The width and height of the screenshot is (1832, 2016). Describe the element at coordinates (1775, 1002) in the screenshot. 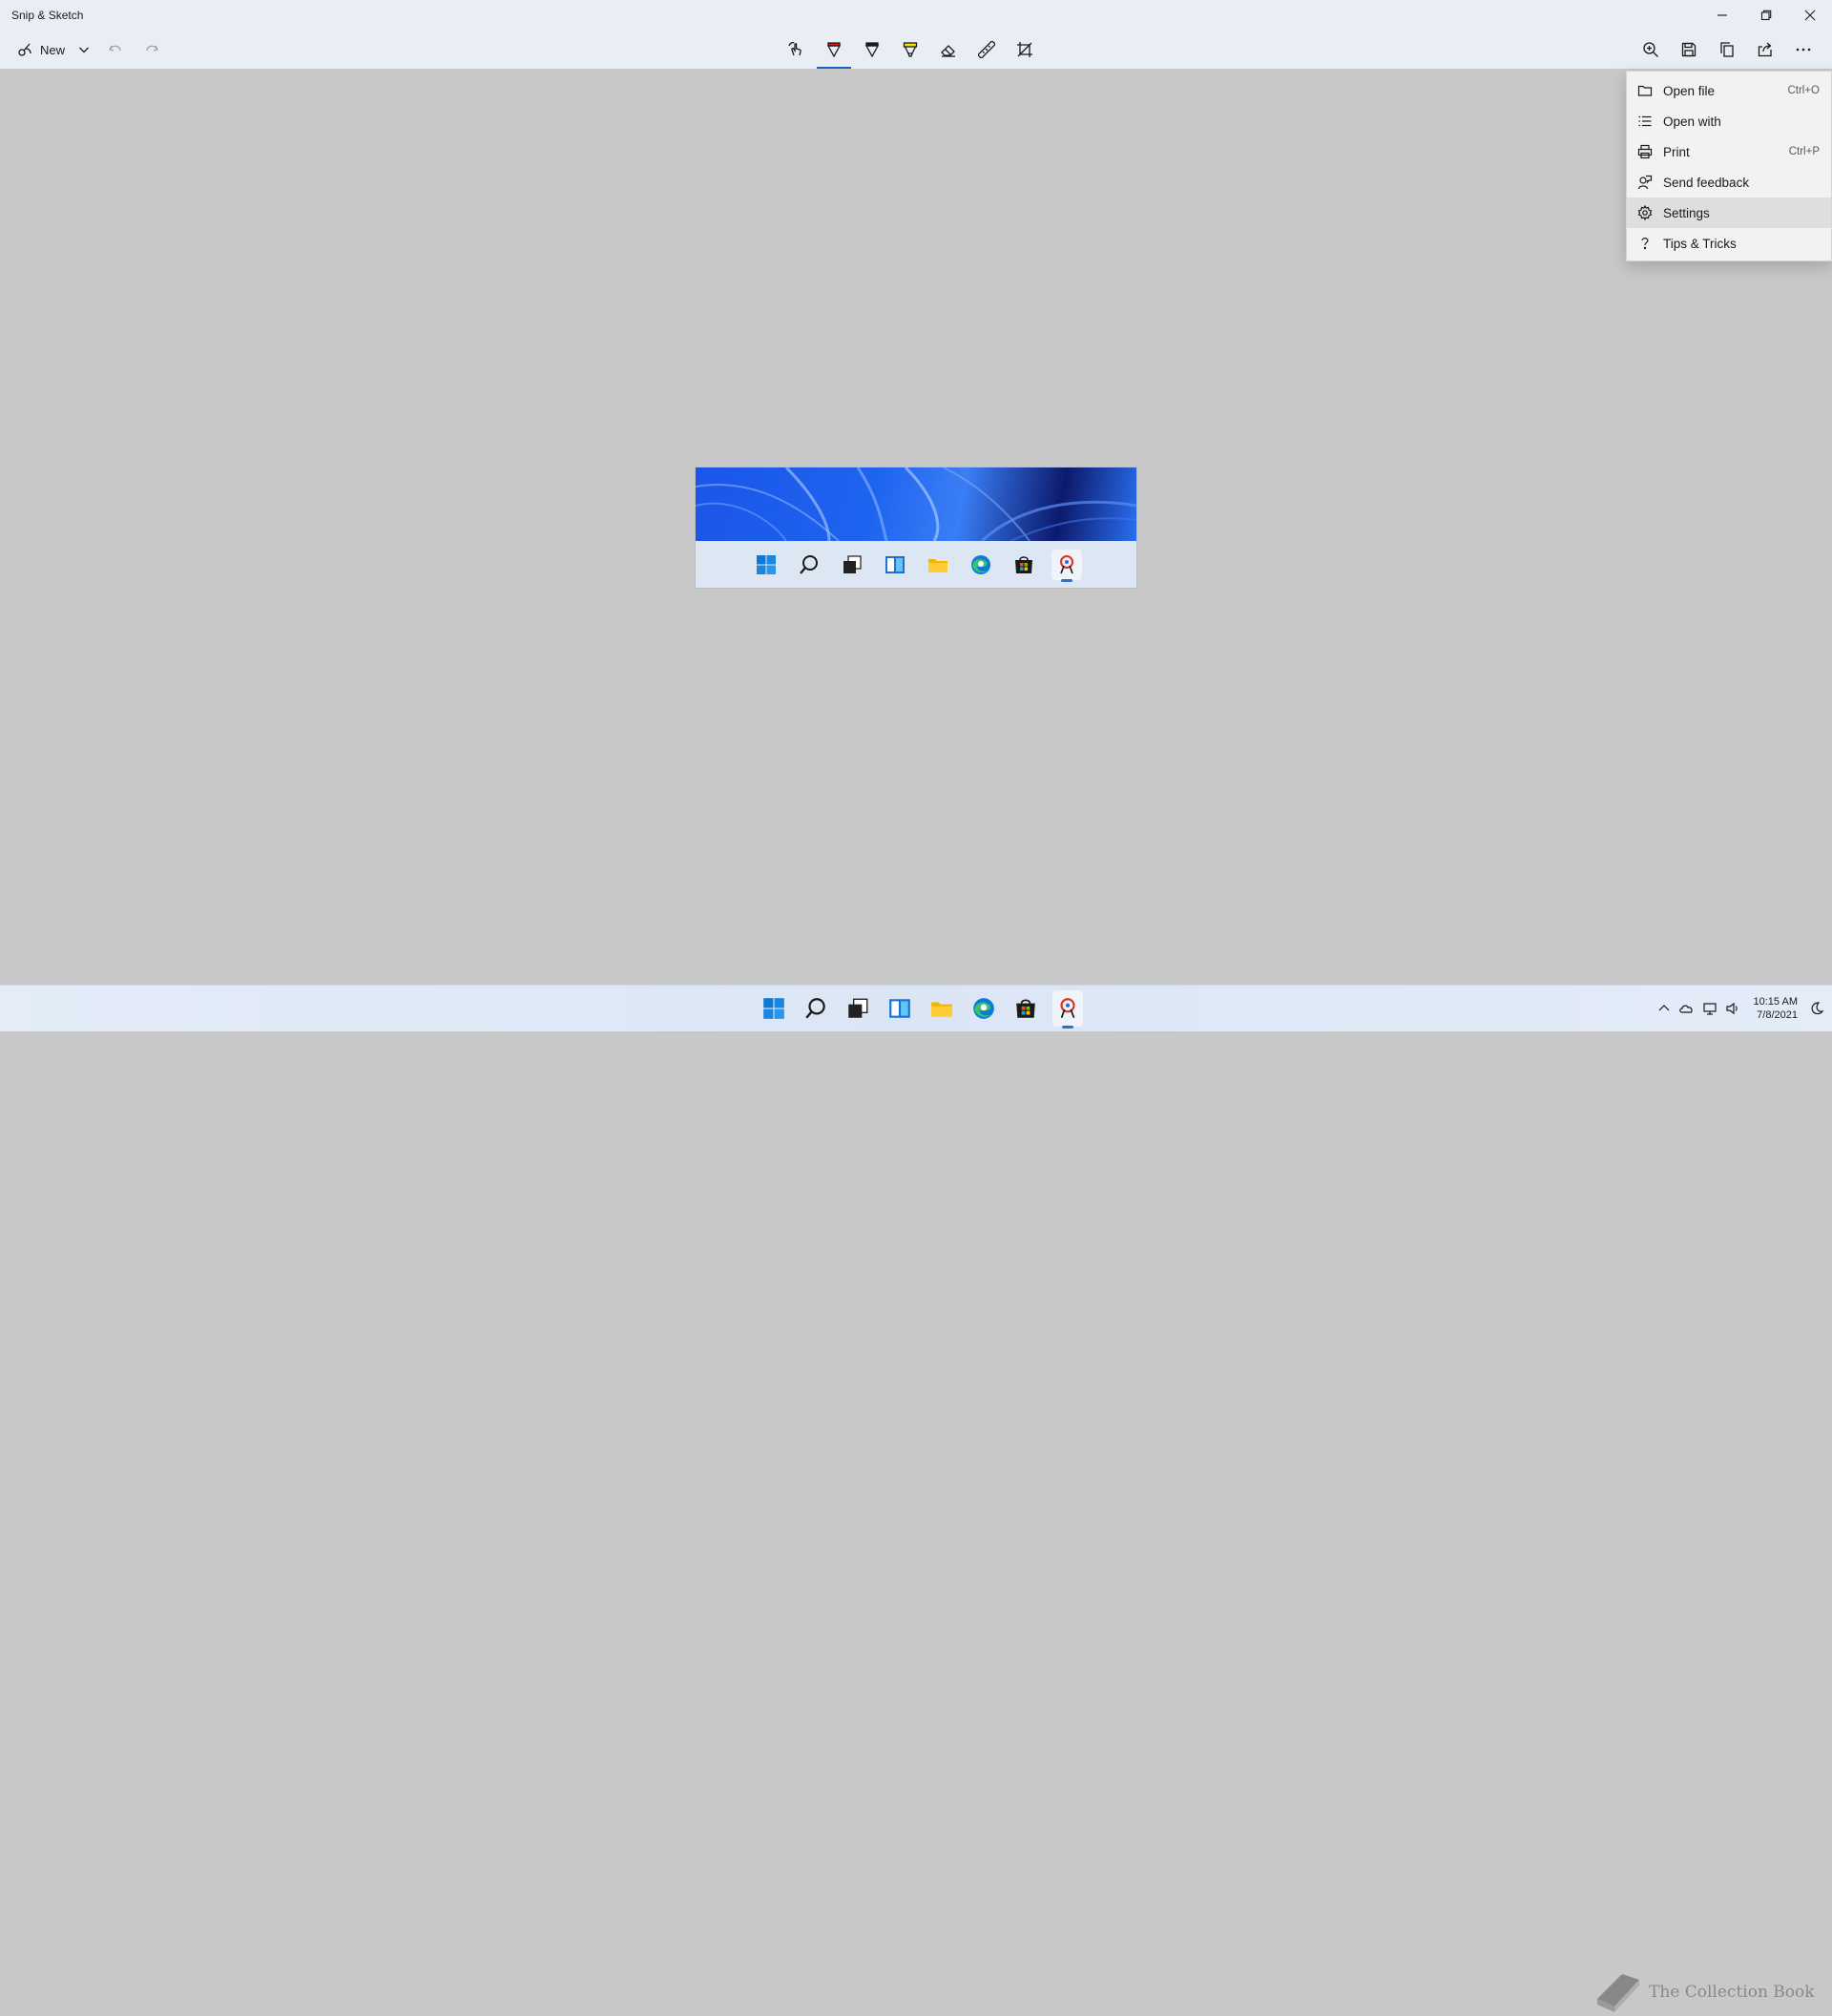

I see `clock-time: 10:15 AM` at that location.